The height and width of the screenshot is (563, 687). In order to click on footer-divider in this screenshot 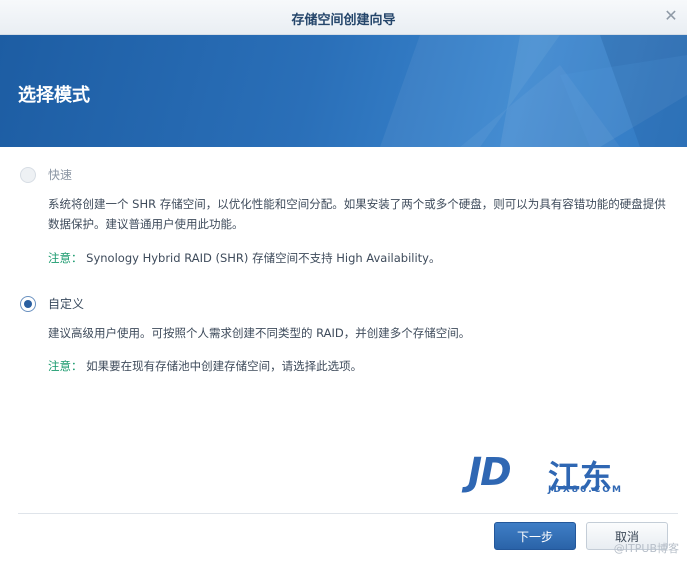, I will do `click(348, 513)`.